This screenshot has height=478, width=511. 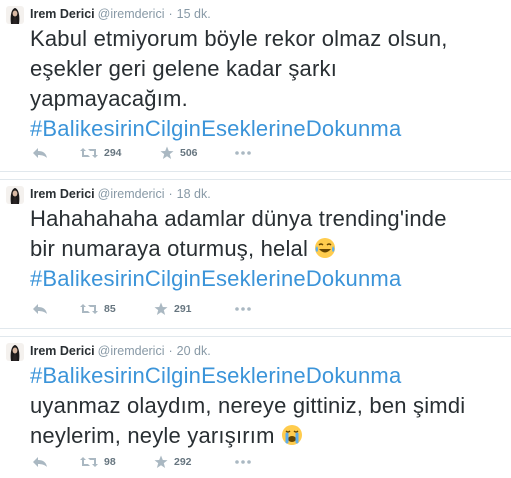 What do you see at coordinates (183, 462) in the screenshot?
I see `favorite-count: 292` at bounding box center [183, 462].